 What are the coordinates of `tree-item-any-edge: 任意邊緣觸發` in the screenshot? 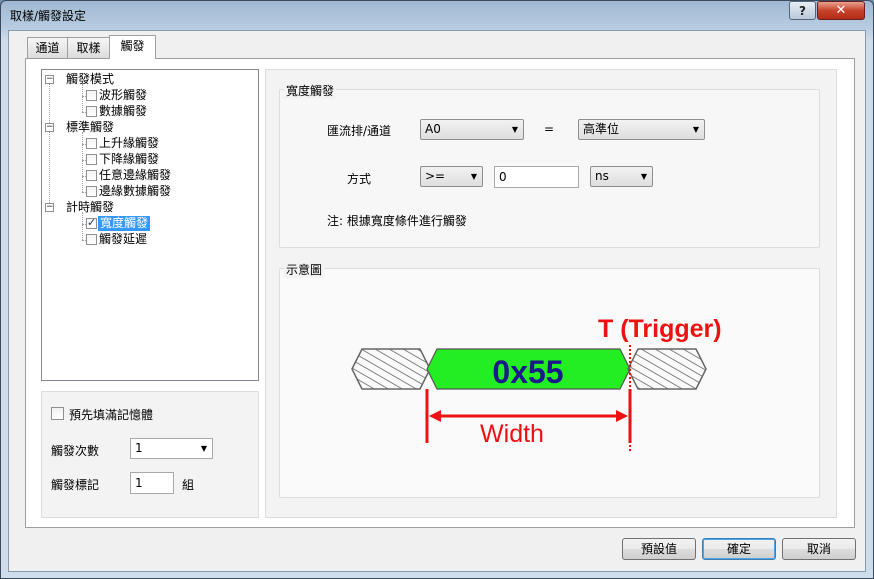 It's located at (135, 175).